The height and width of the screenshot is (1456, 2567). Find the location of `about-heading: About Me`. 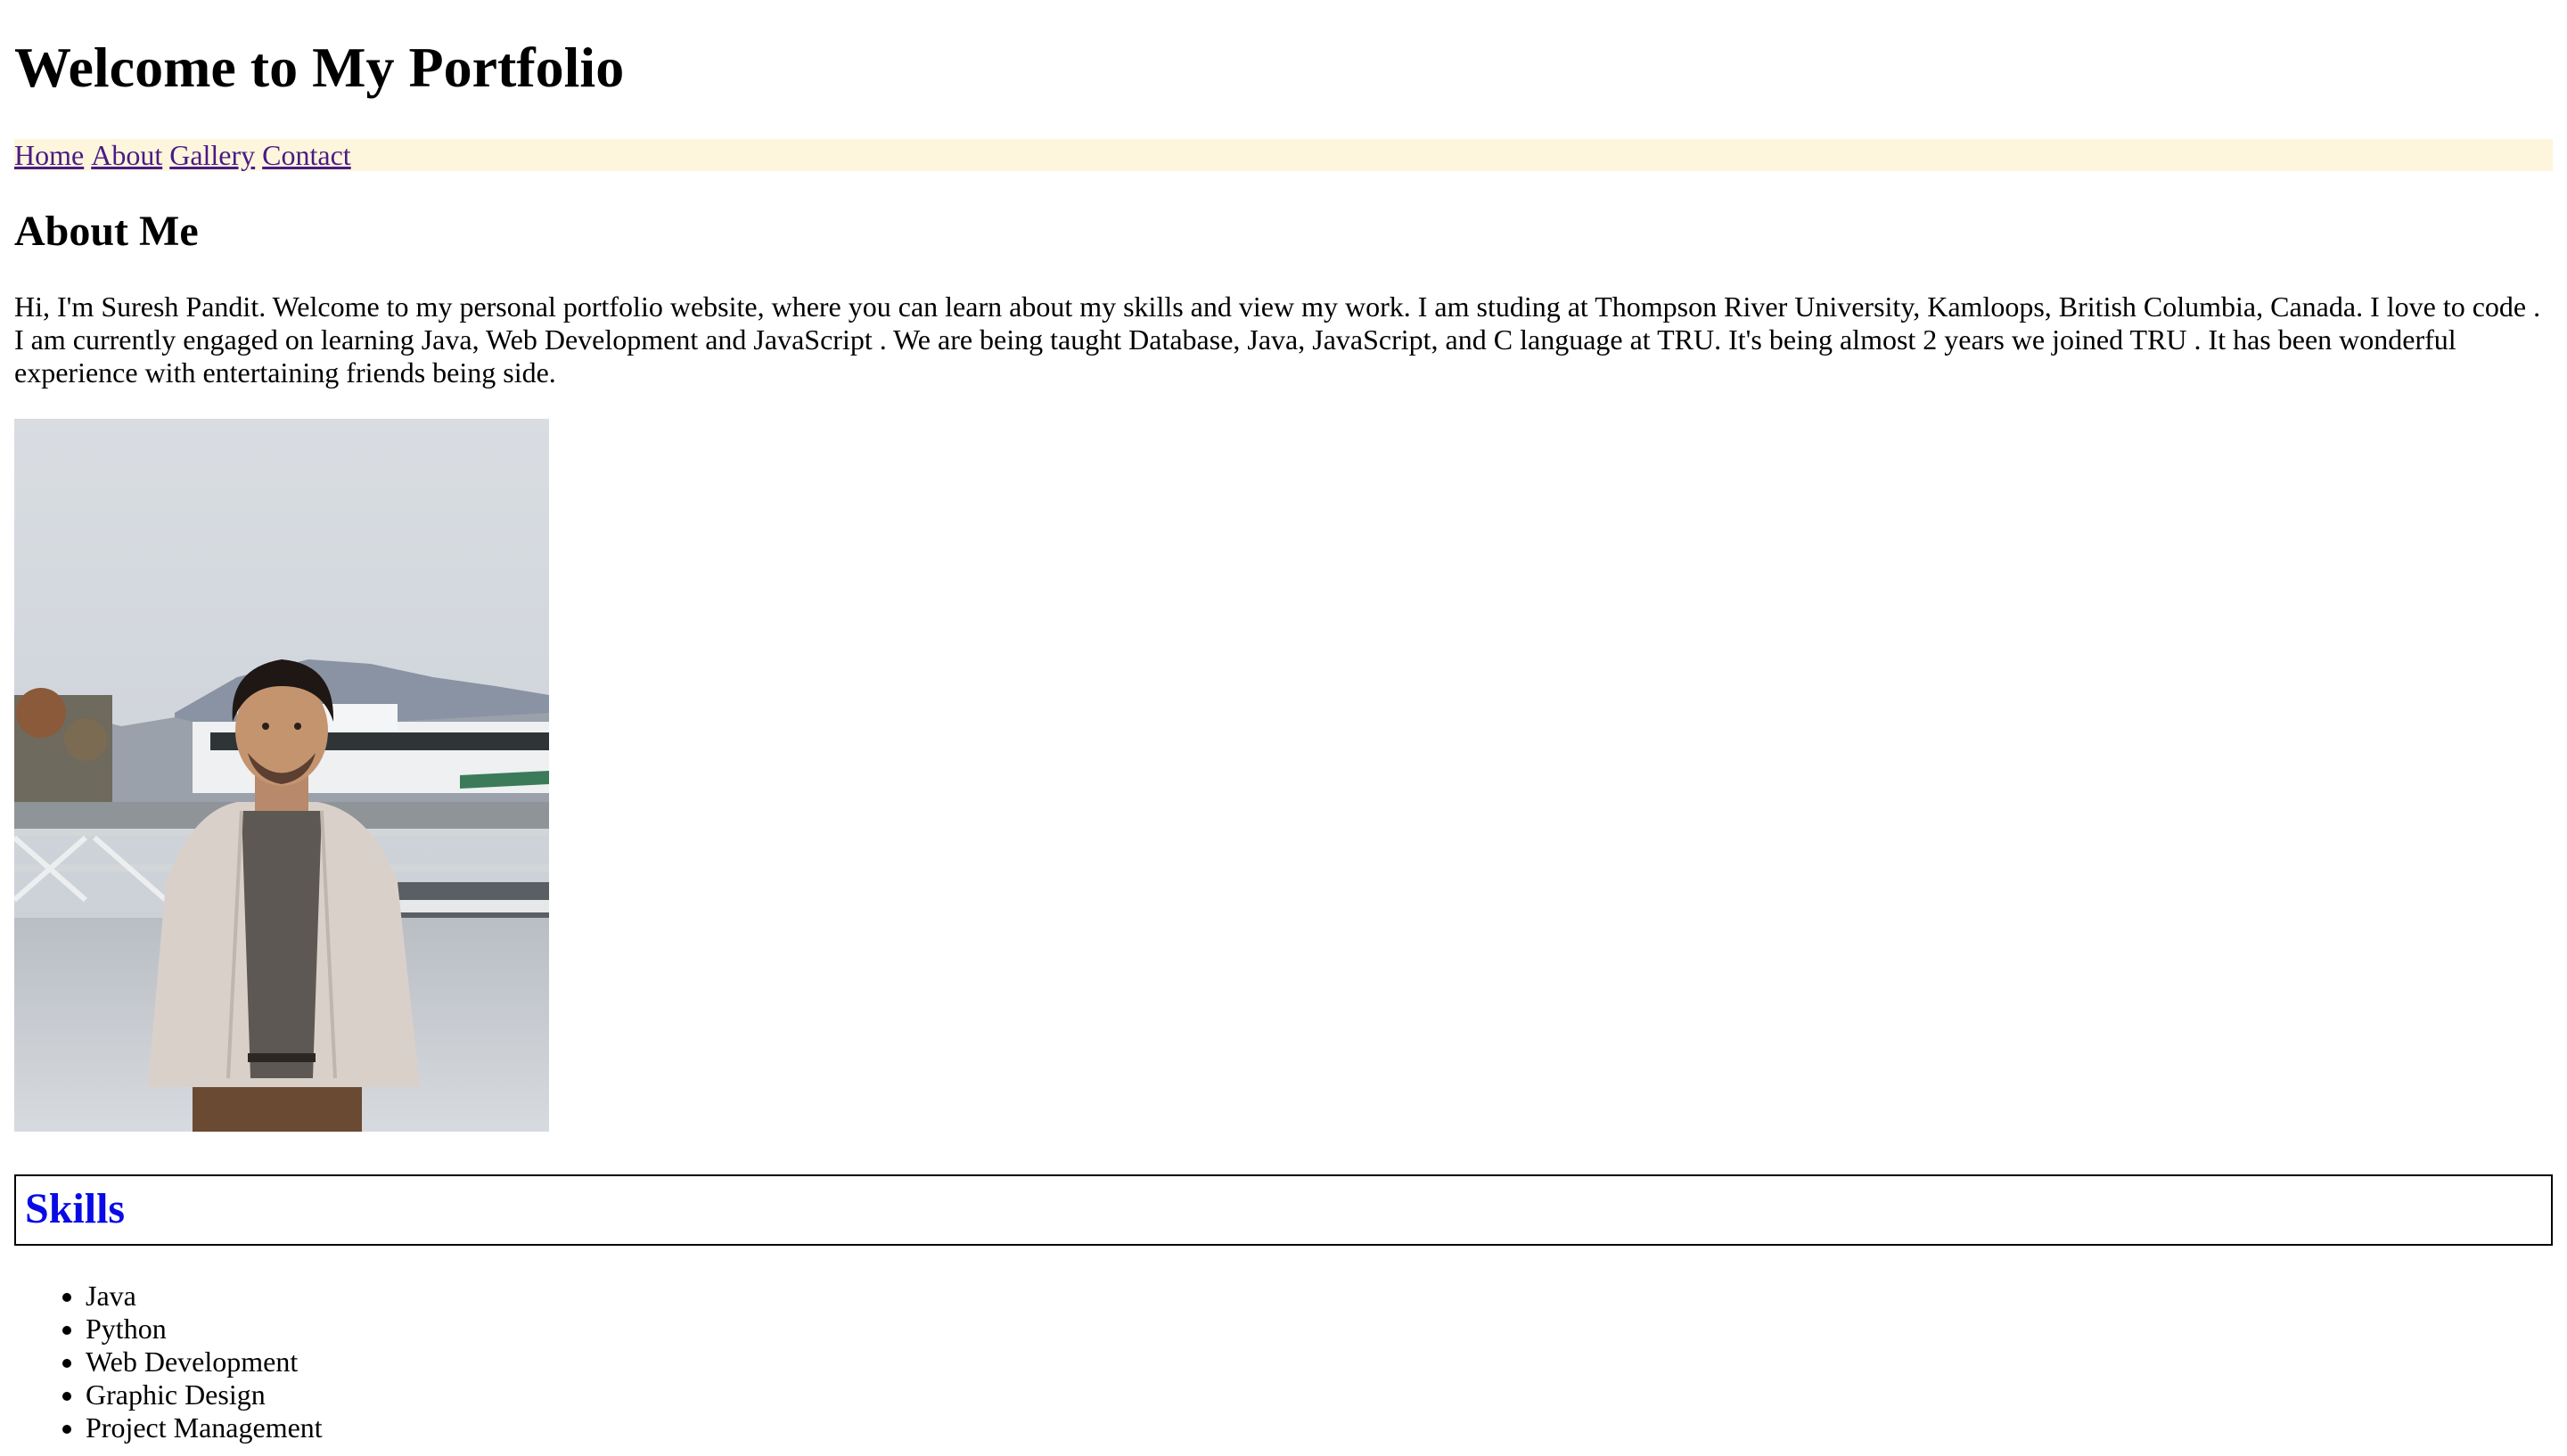

about-heading: About Me is located at coordinates (107, 231).